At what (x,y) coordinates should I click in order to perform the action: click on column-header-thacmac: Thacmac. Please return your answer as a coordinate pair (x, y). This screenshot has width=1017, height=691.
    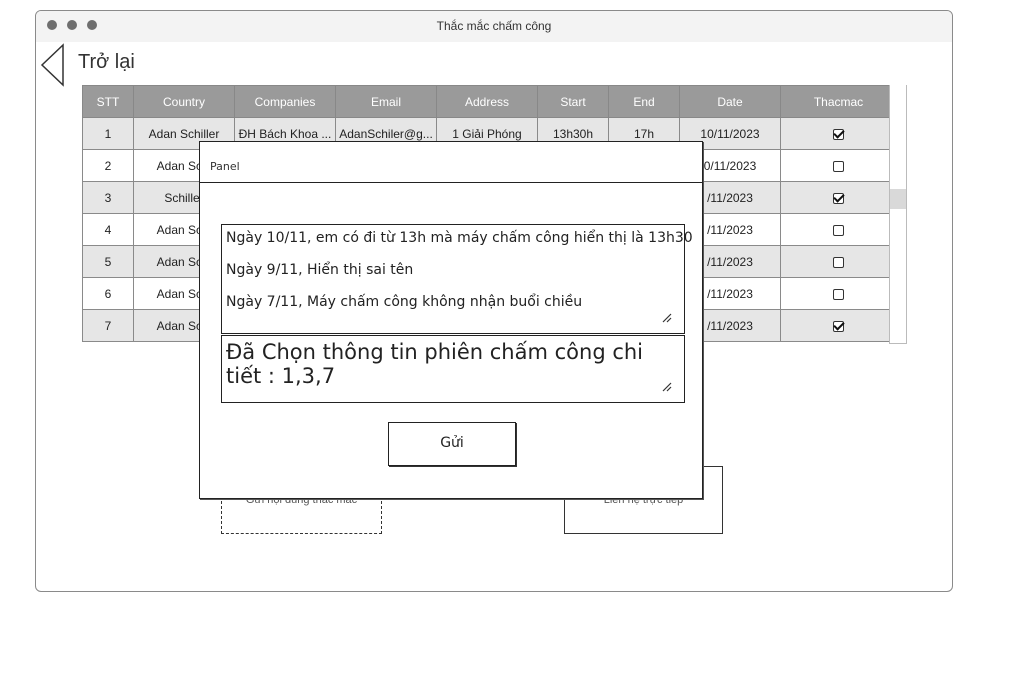
    Looking at the image, I should click on (838, 101).